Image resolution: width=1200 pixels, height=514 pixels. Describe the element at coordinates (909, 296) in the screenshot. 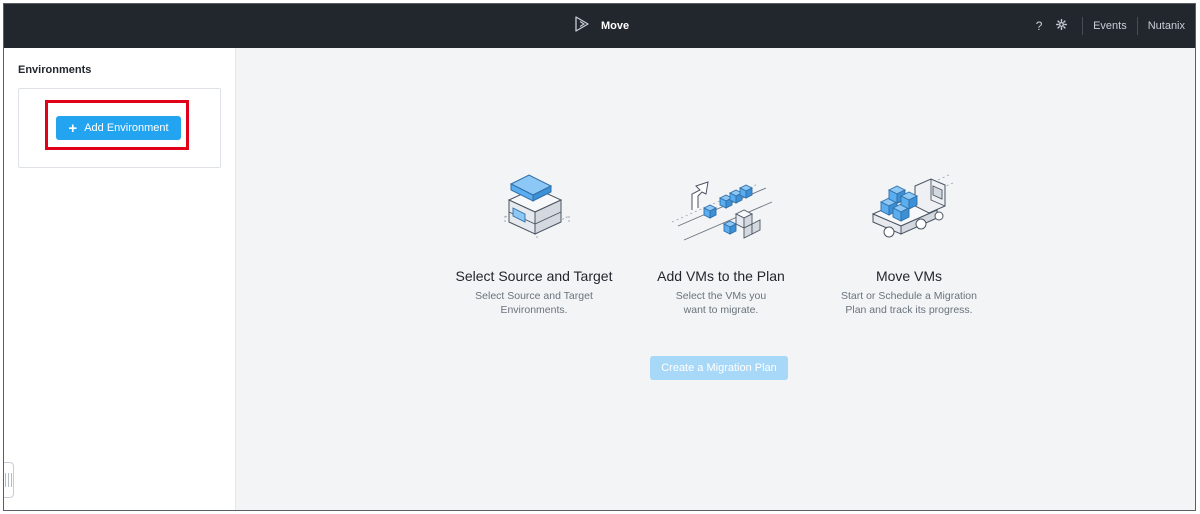

I see `step-description-line: Start or Schedule a Migration` at that location.